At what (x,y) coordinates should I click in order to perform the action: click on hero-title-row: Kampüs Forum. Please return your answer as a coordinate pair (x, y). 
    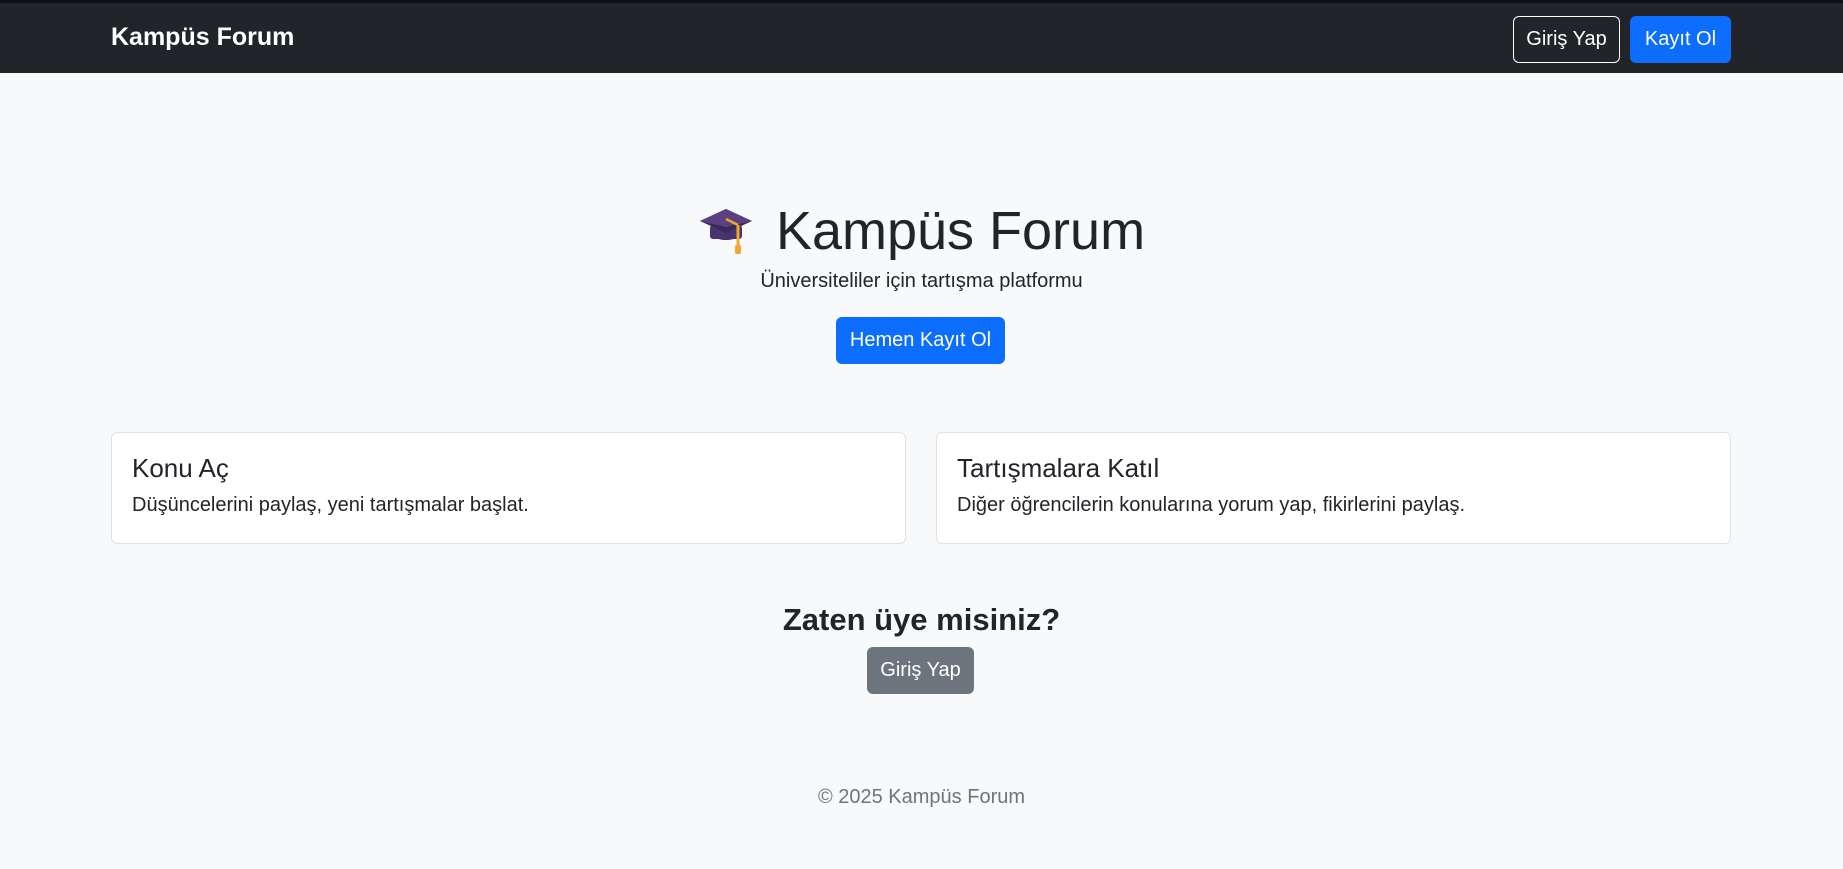
    Looking at the image, I should click on (921, 231).